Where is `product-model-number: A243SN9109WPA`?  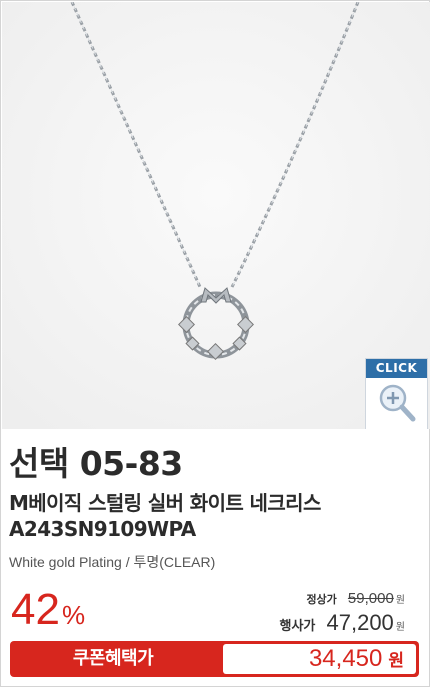
product-model-number: A243SN9109WPA is located at coordinates (102, 529).